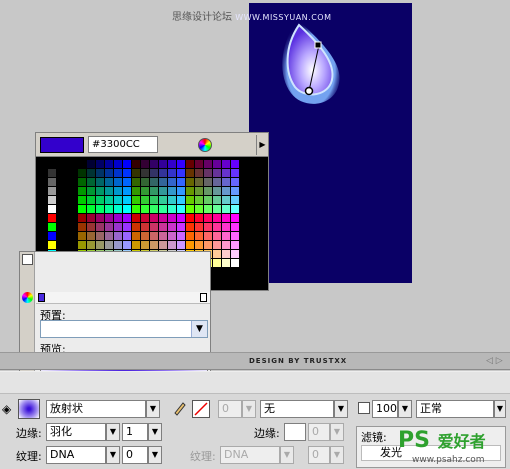 This screenshot has height=469, width=510. I want to click on gradient-stop-left, so click(41, 297).